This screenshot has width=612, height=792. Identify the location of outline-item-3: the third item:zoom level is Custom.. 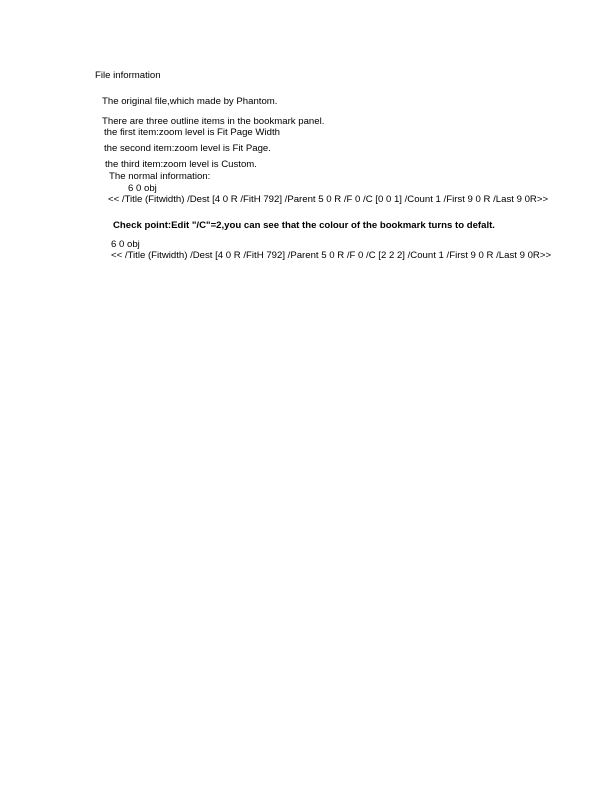
(181, 164).